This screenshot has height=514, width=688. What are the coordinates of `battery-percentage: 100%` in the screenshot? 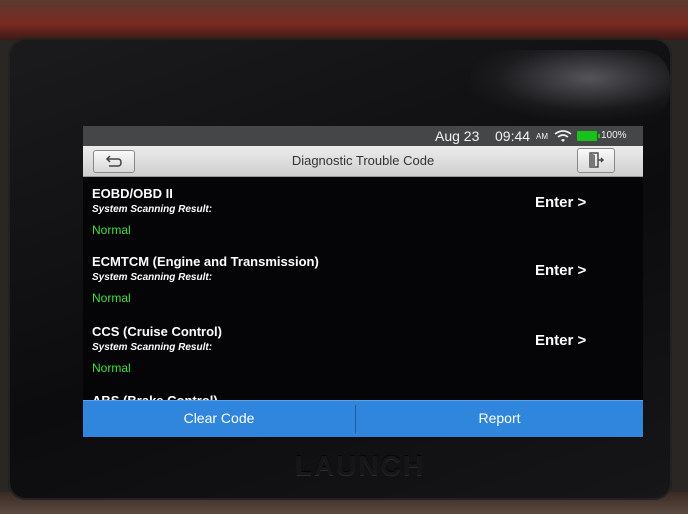 It's located at (614, 135).